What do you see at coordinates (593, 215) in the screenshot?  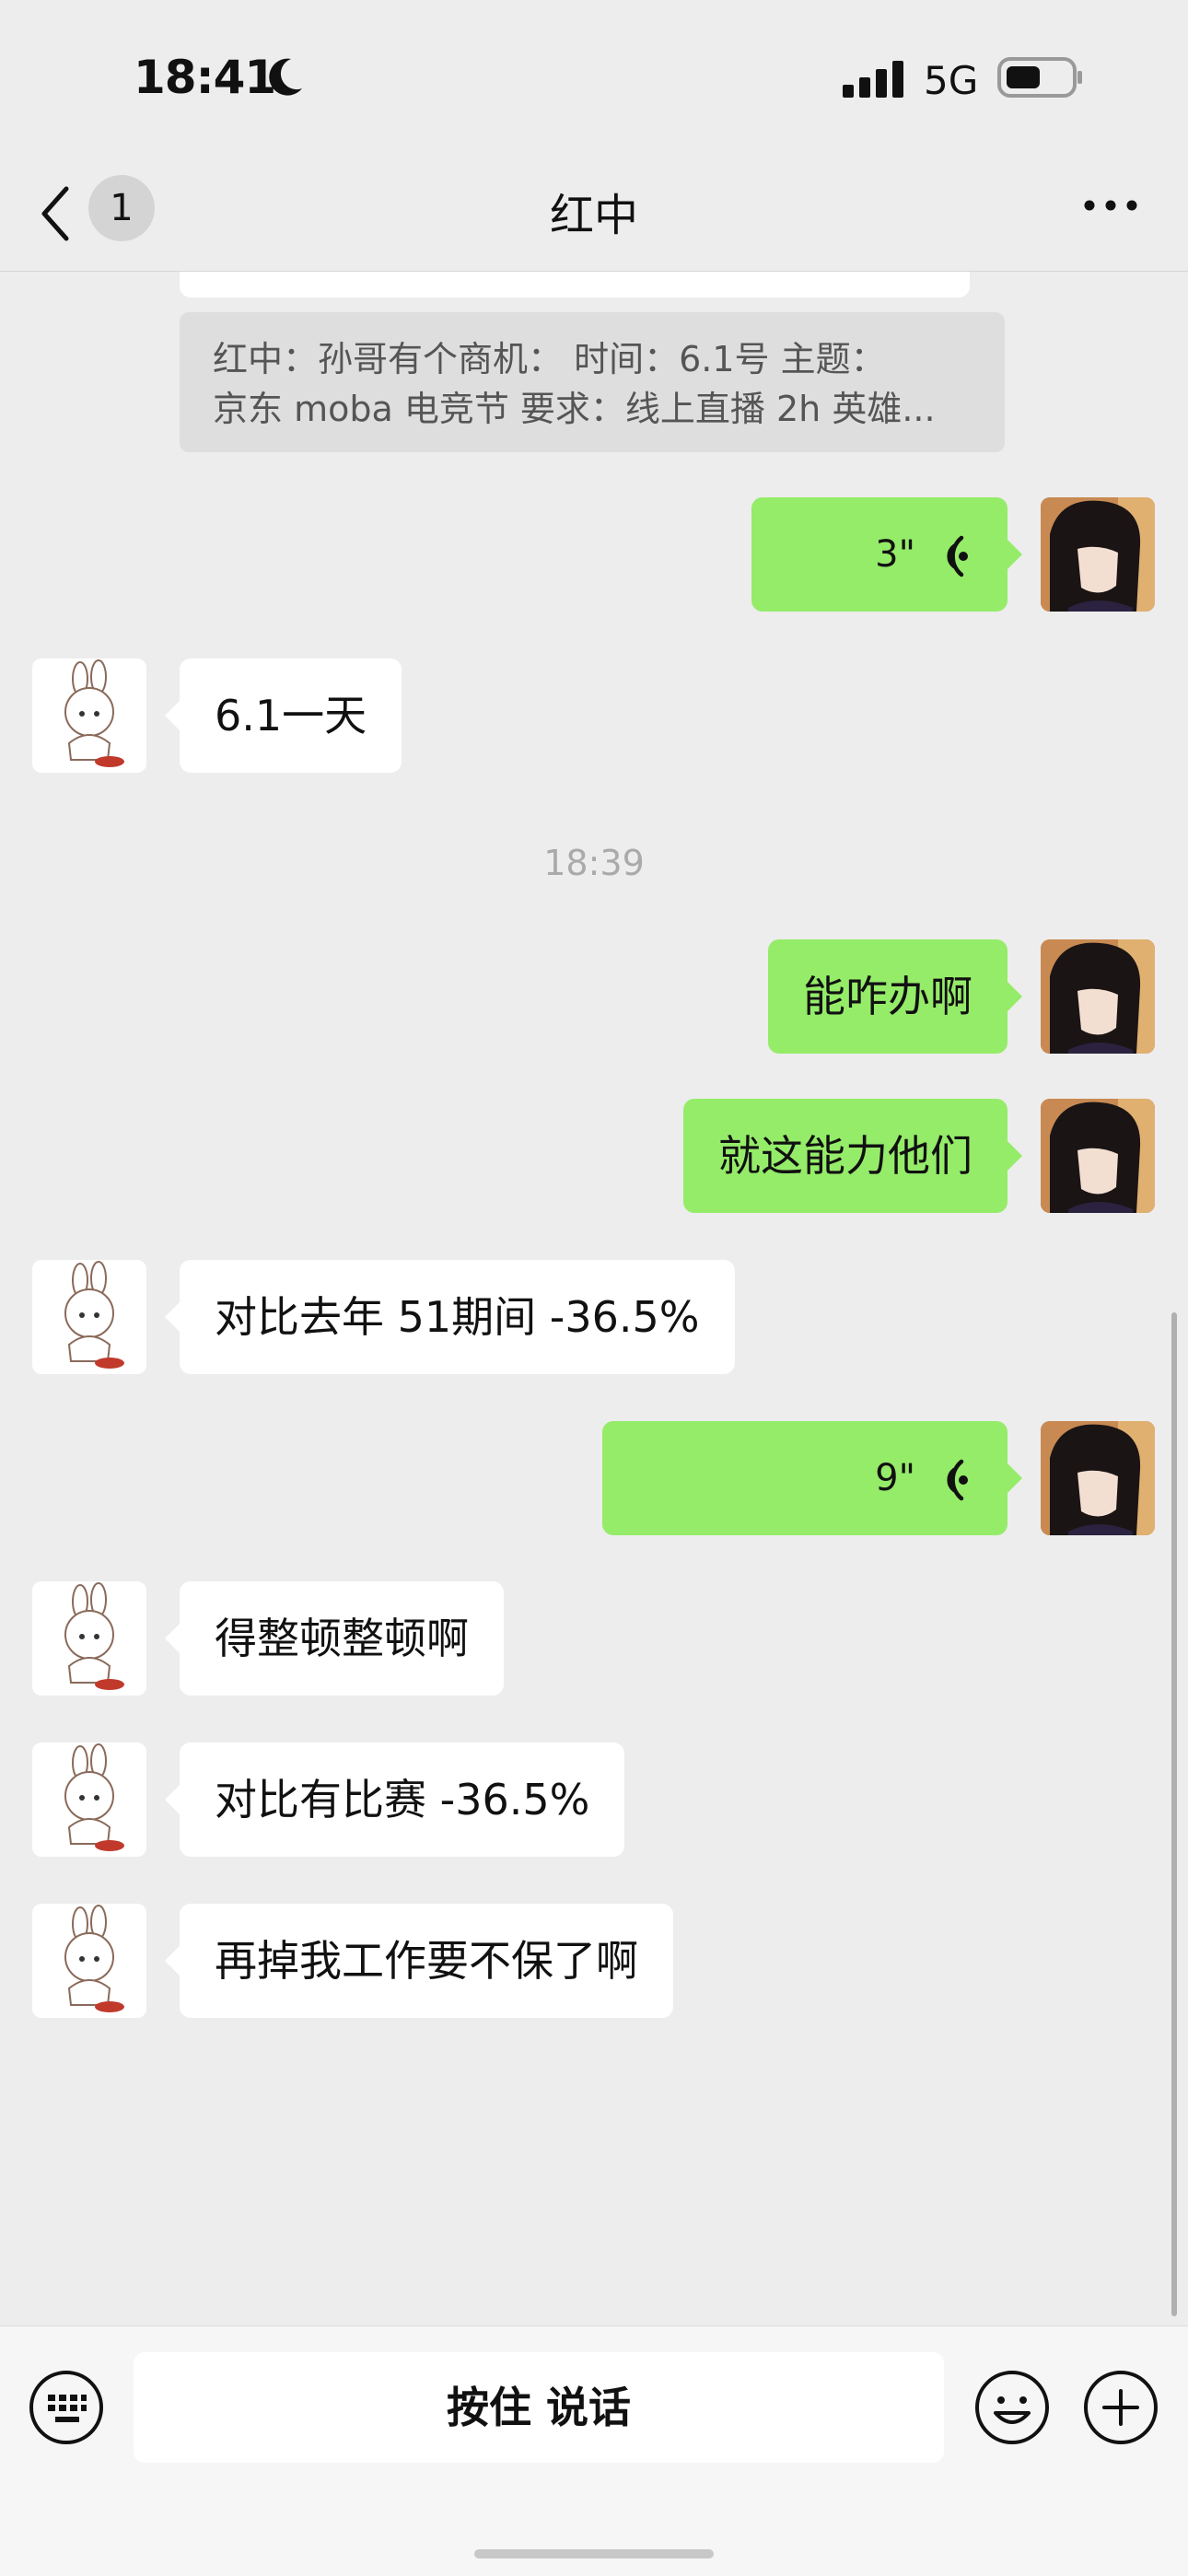 I see `chat-title: 红中` at bounding box center [593, 215].